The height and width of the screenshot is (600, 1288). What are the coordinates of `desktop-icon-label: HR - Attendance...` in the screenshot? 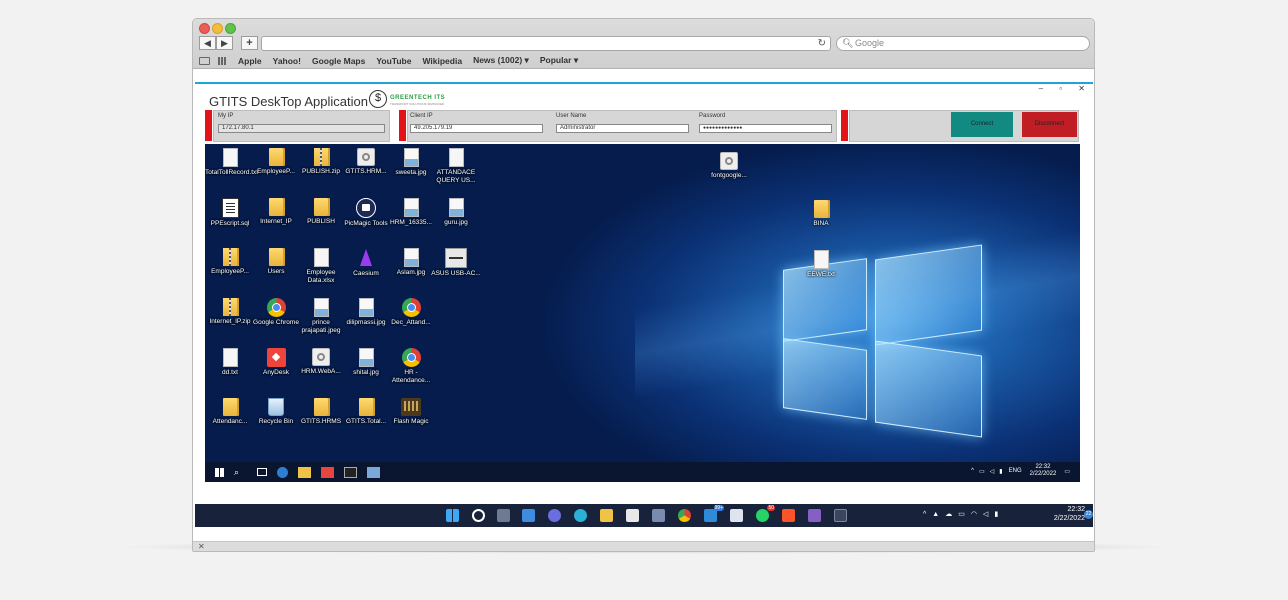 It's located at (411, 376).